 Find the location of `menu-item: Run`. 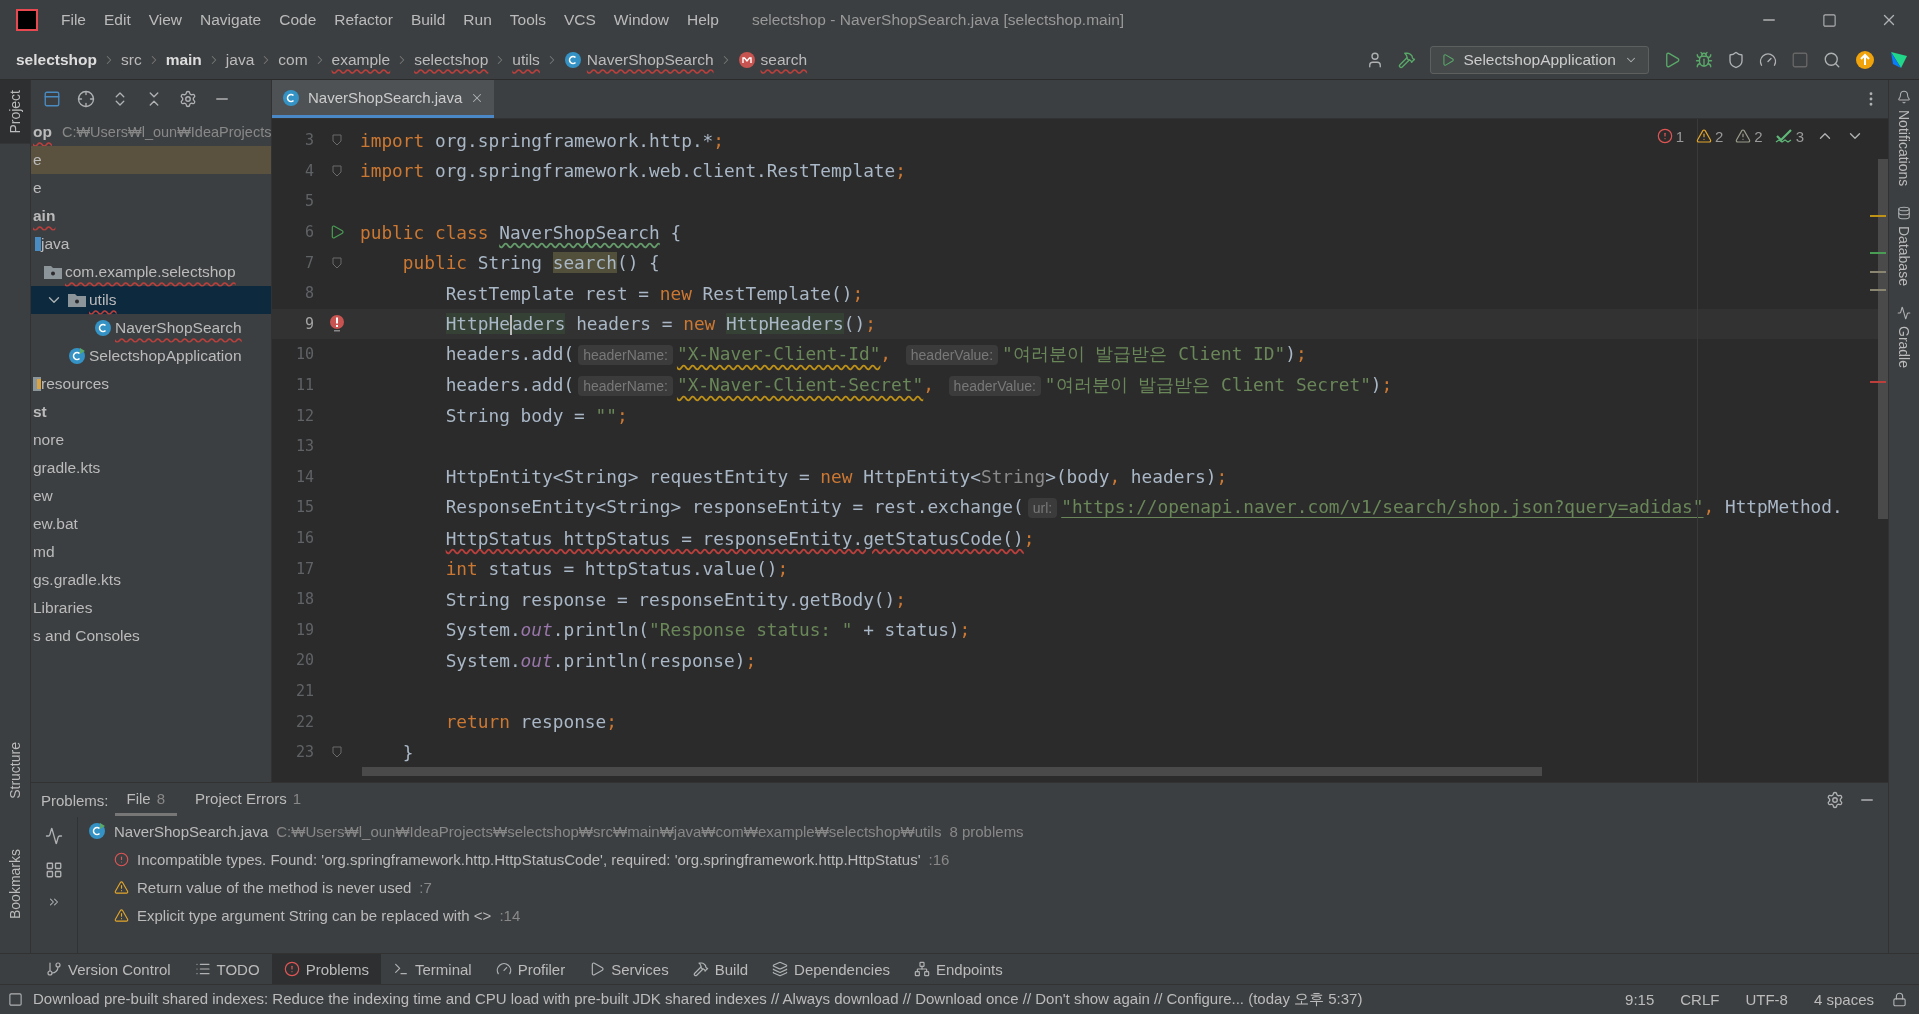

menu-item: Run is located at coordinates (477, 20).